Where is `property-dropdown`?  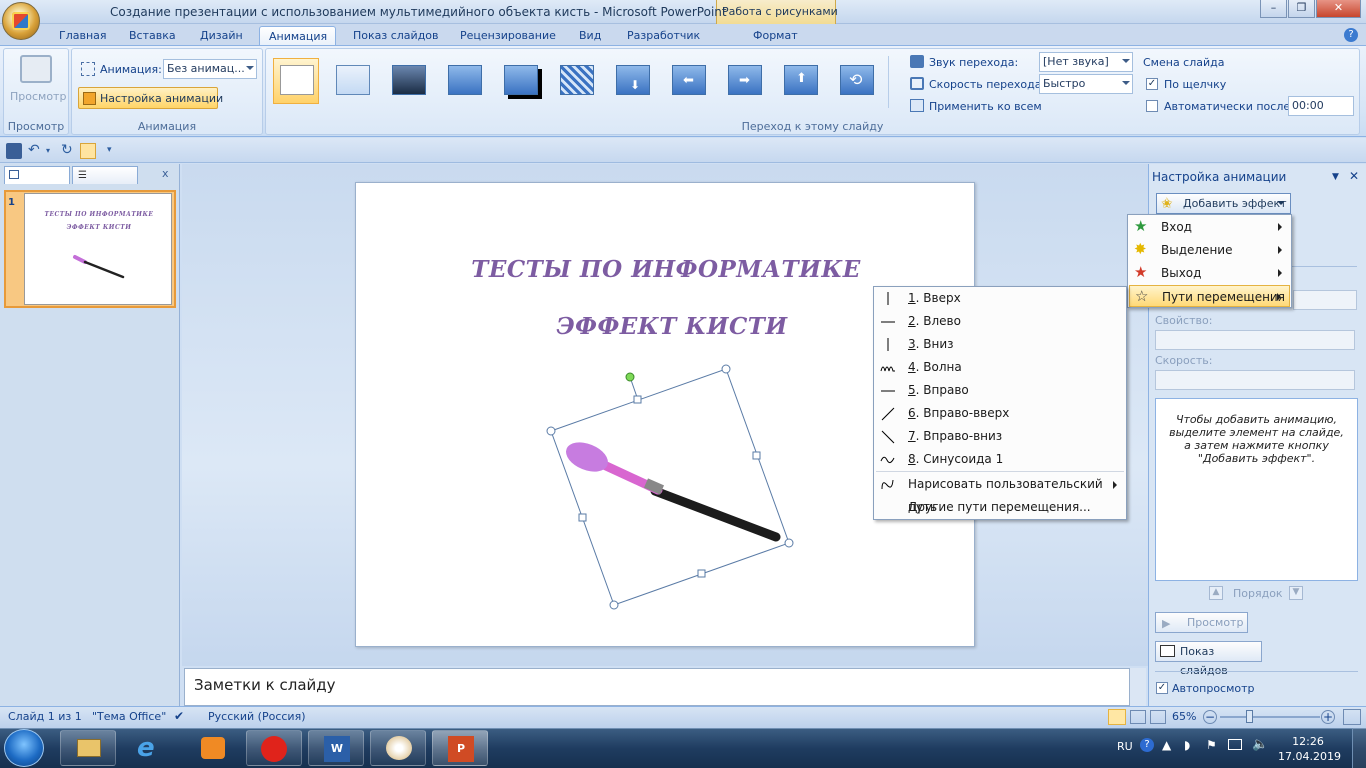 property-dropdown is located at coordinates (1255, 340).